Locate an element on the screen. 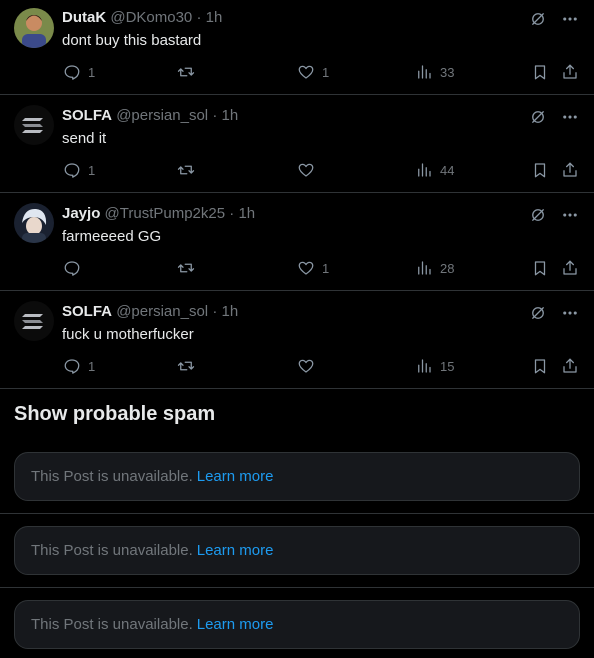 The image size is (594, 658). post-header: Jayjo @TrustPump2k25 · 1h is located at coordinates (293, 214).